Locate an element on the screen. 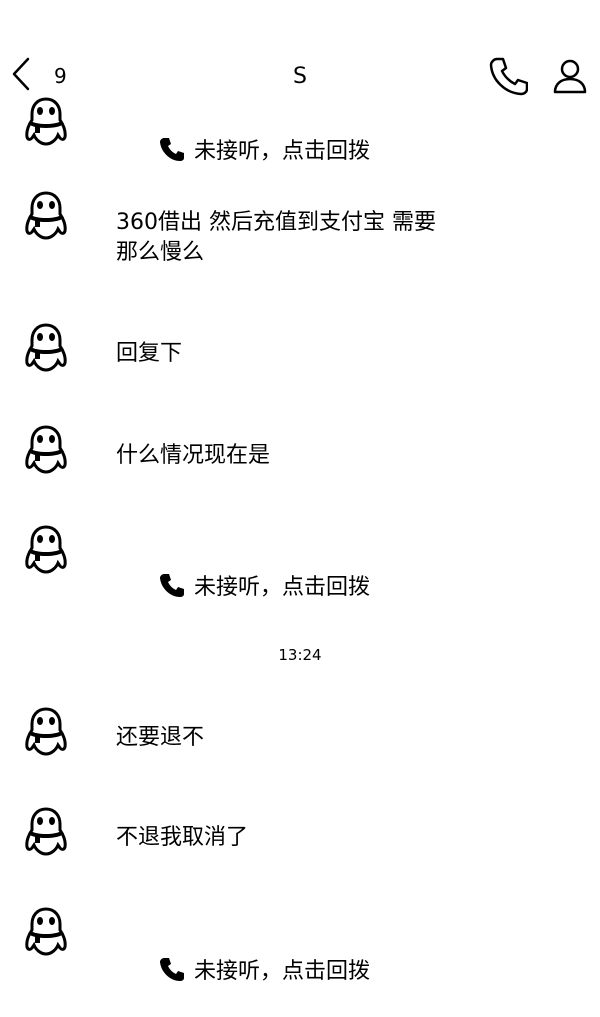 The height and width of the screenshot is (1017, 600). message-text: 回复下 is located at coordinates (149, 353).